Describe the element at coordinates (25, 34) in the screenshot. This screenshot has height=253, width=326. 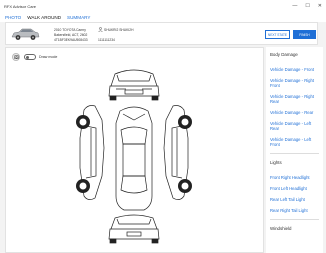
I see `car-thumbnail` at that location.